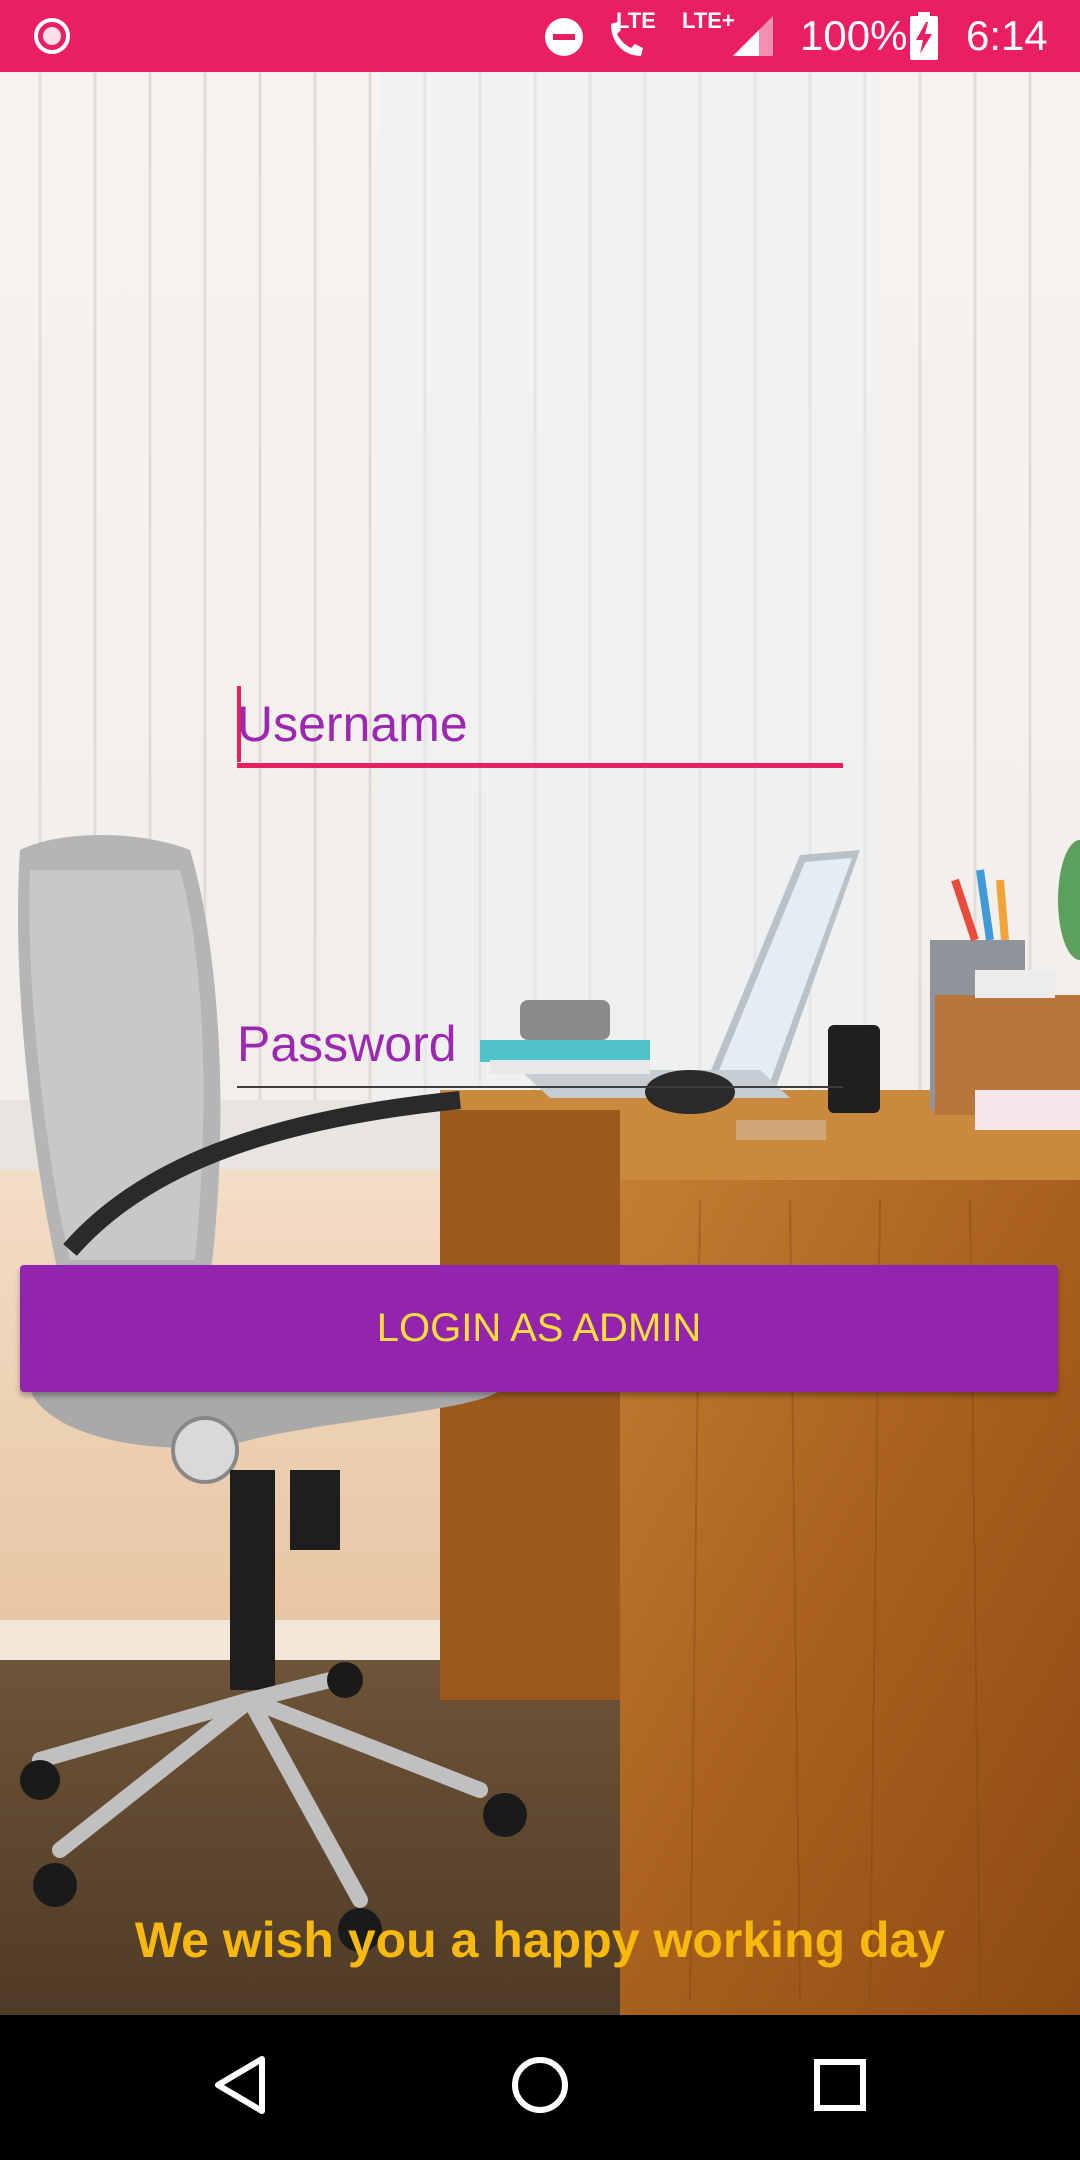 The height and width of the screenshot is (2160, 1080). I want to click on network-type-1: LTE, so click(636, 20).